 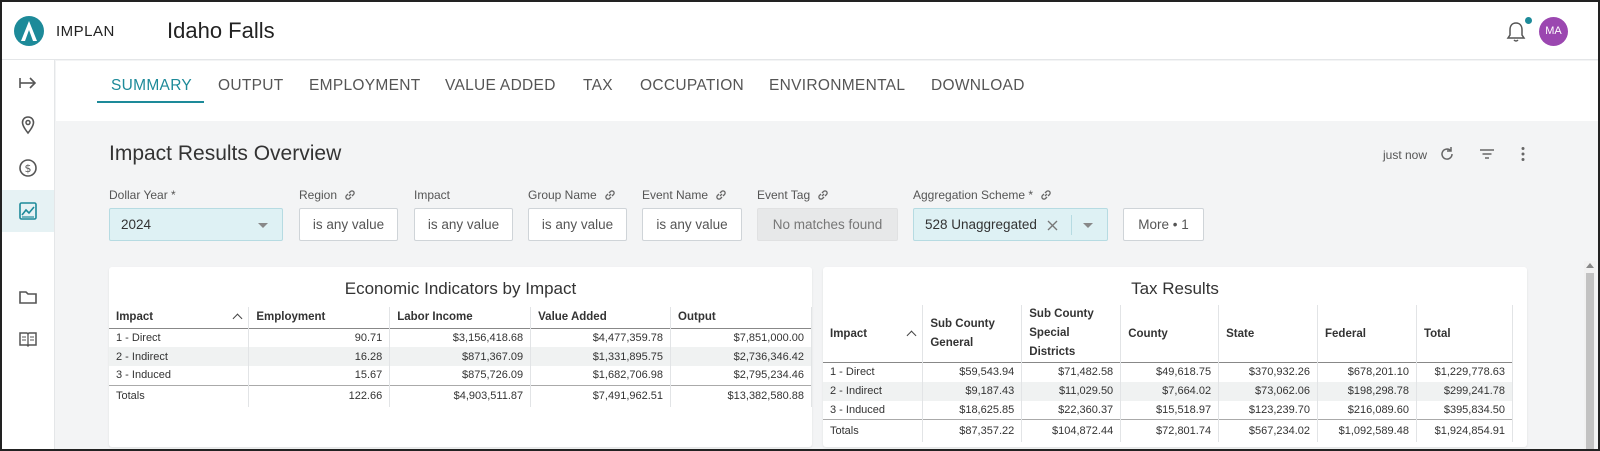 I want to click on column-header-county: County, so click(x=1170, y=334).